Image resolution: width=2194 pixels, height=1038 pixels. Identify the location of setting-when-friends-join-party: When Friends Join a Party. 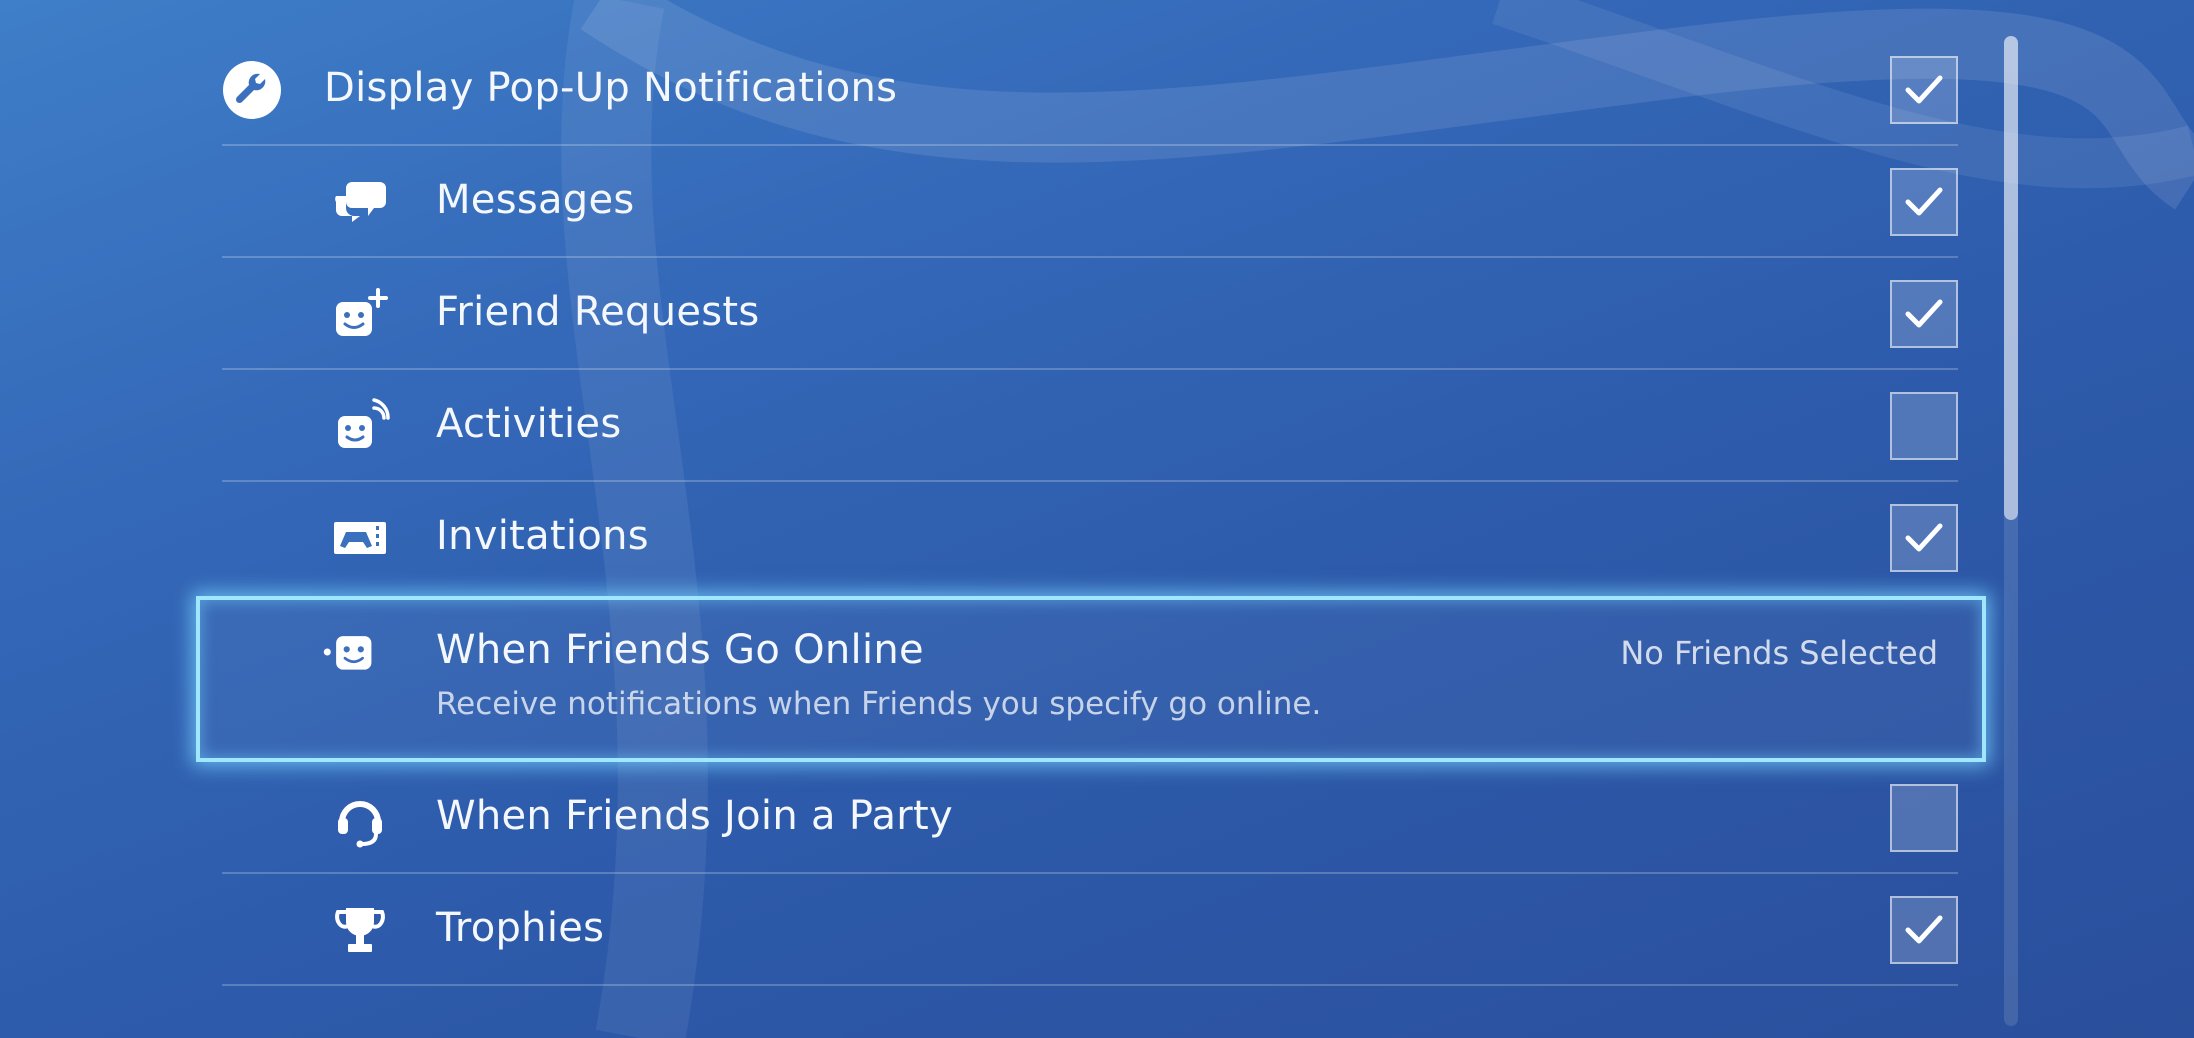
(1090, 818).